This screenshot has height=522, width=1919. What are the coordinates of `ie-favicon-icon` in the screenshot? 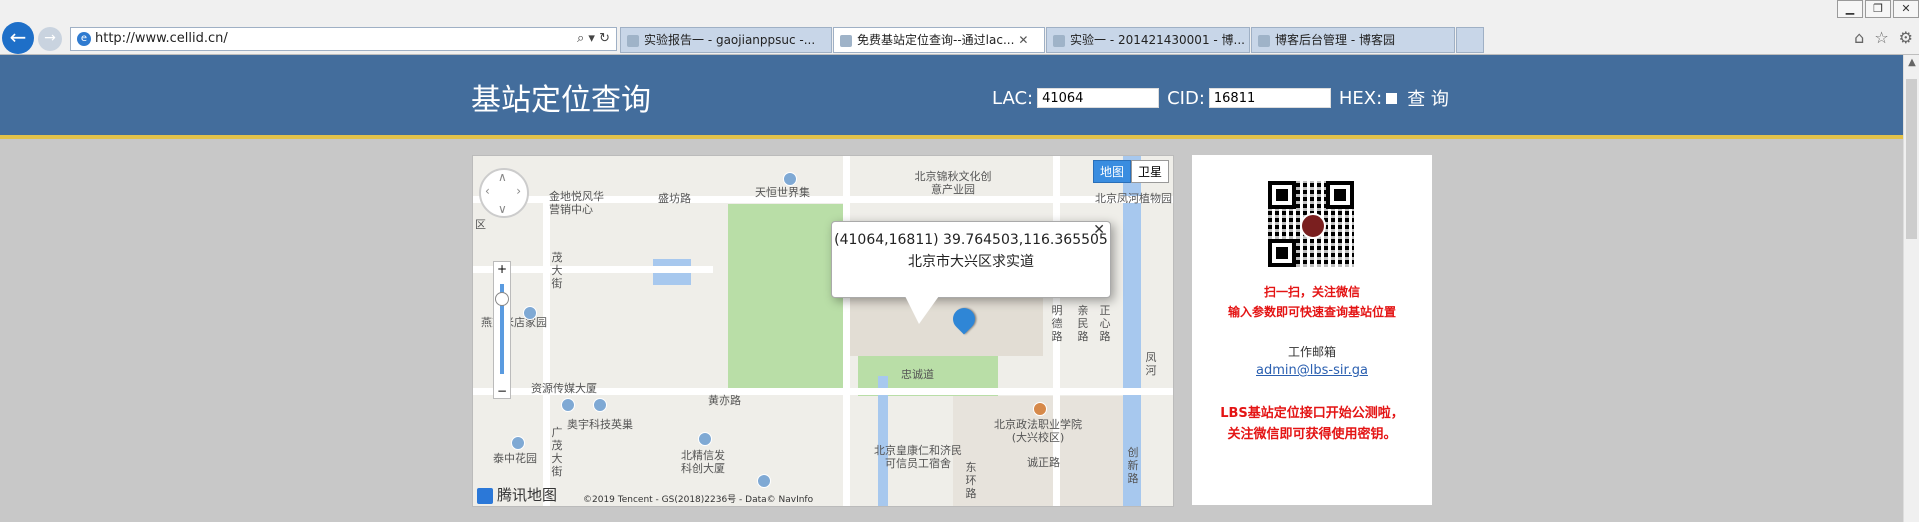 It's located at (846, 40).